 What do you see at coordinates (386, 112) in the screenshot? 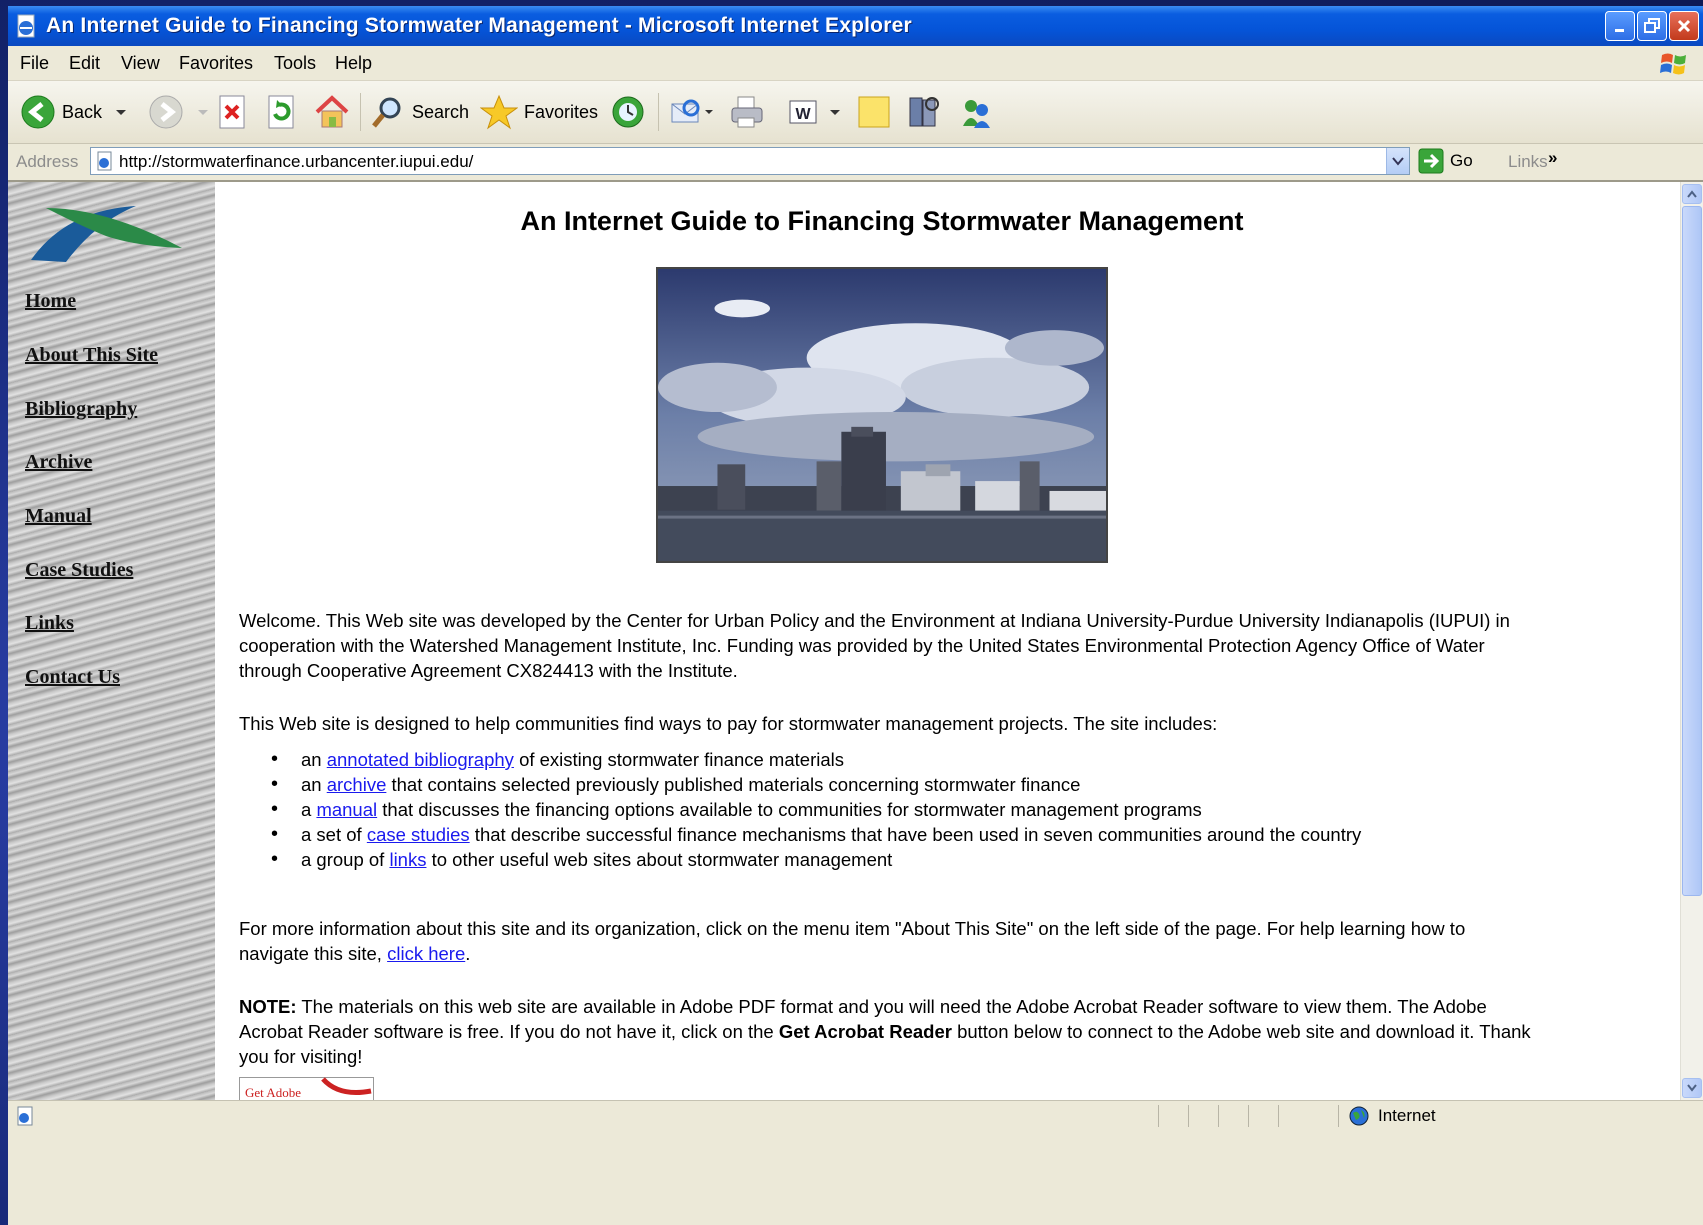
I see `search-icon` at bounding box center [386, 112].